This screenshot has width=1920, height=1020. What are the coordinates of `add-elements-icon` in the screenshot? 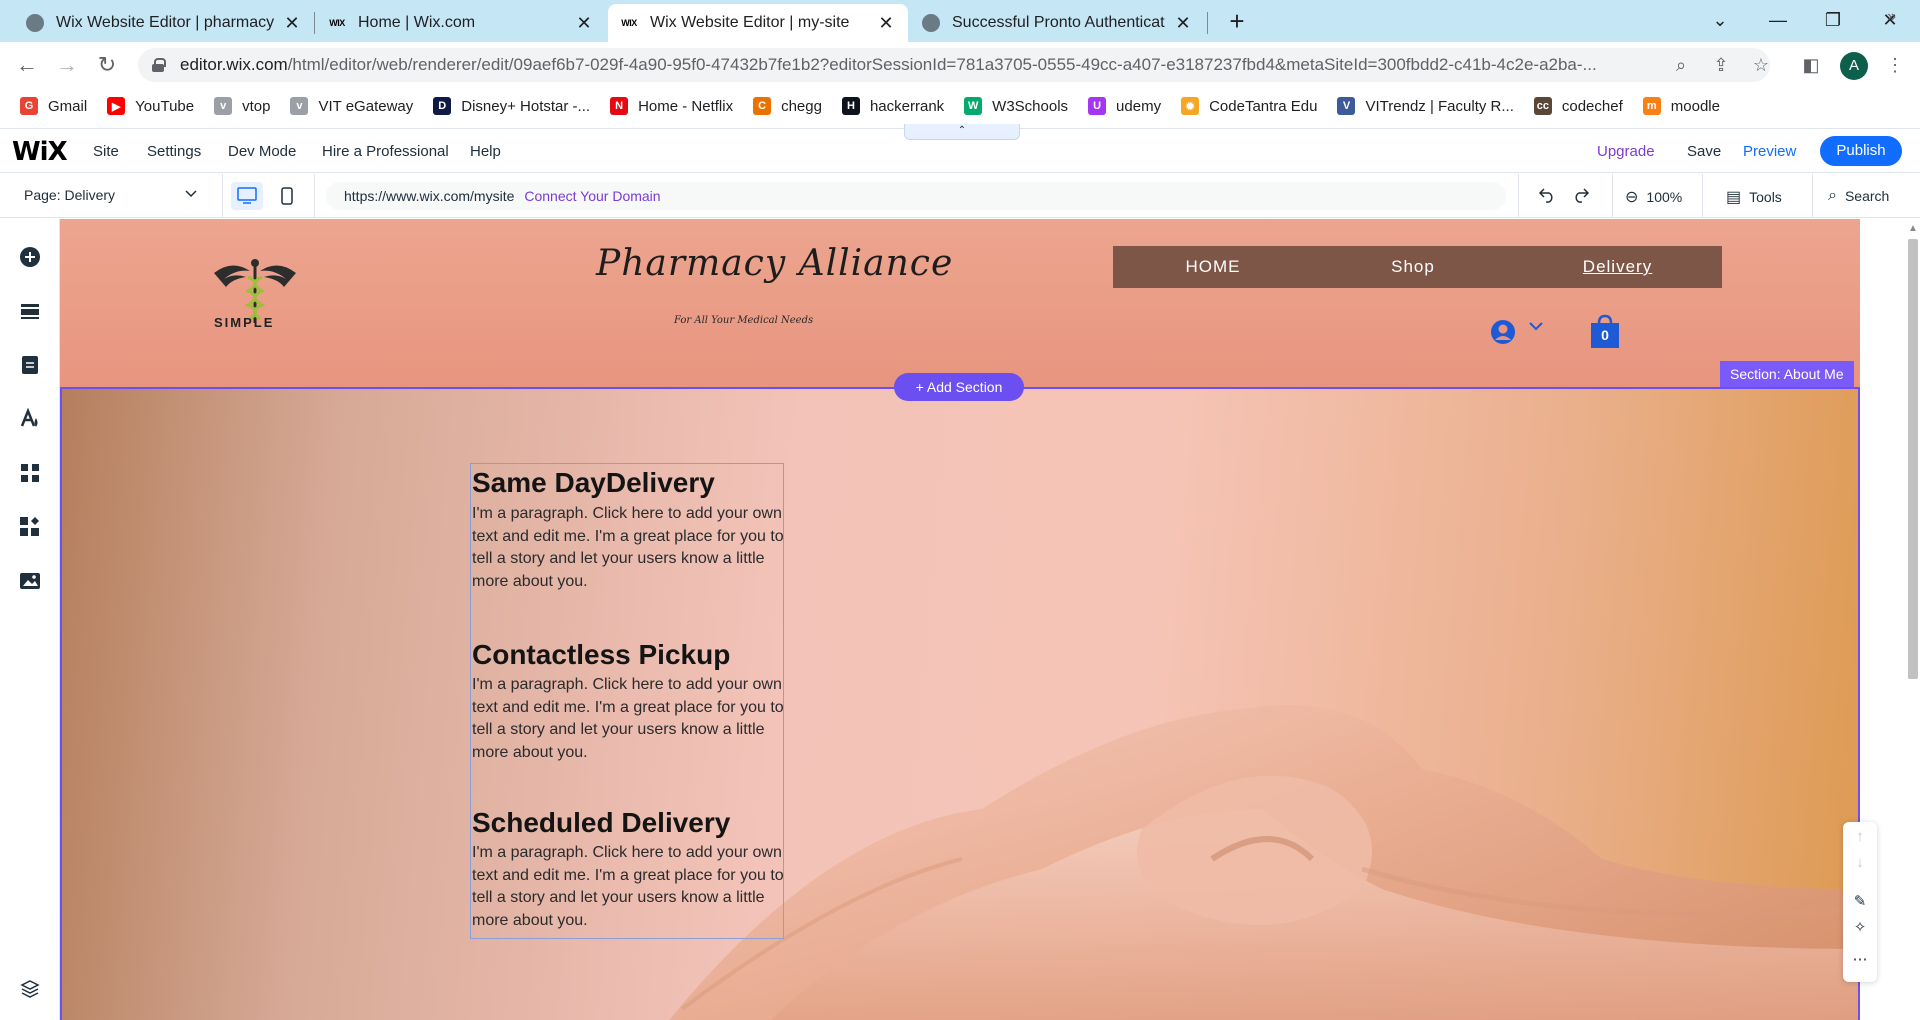 It's located at (30, 257).